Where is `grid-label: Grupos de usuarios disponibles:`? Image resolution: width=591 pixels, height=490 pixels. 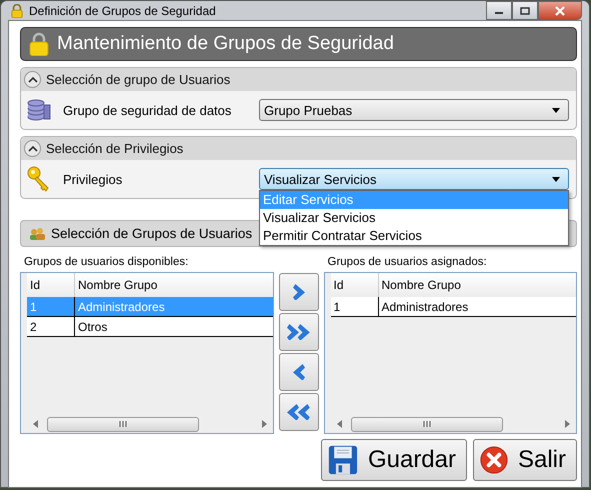 grid-label: Grupos de usuarios disponibles: is located at coordinates (106, 262).